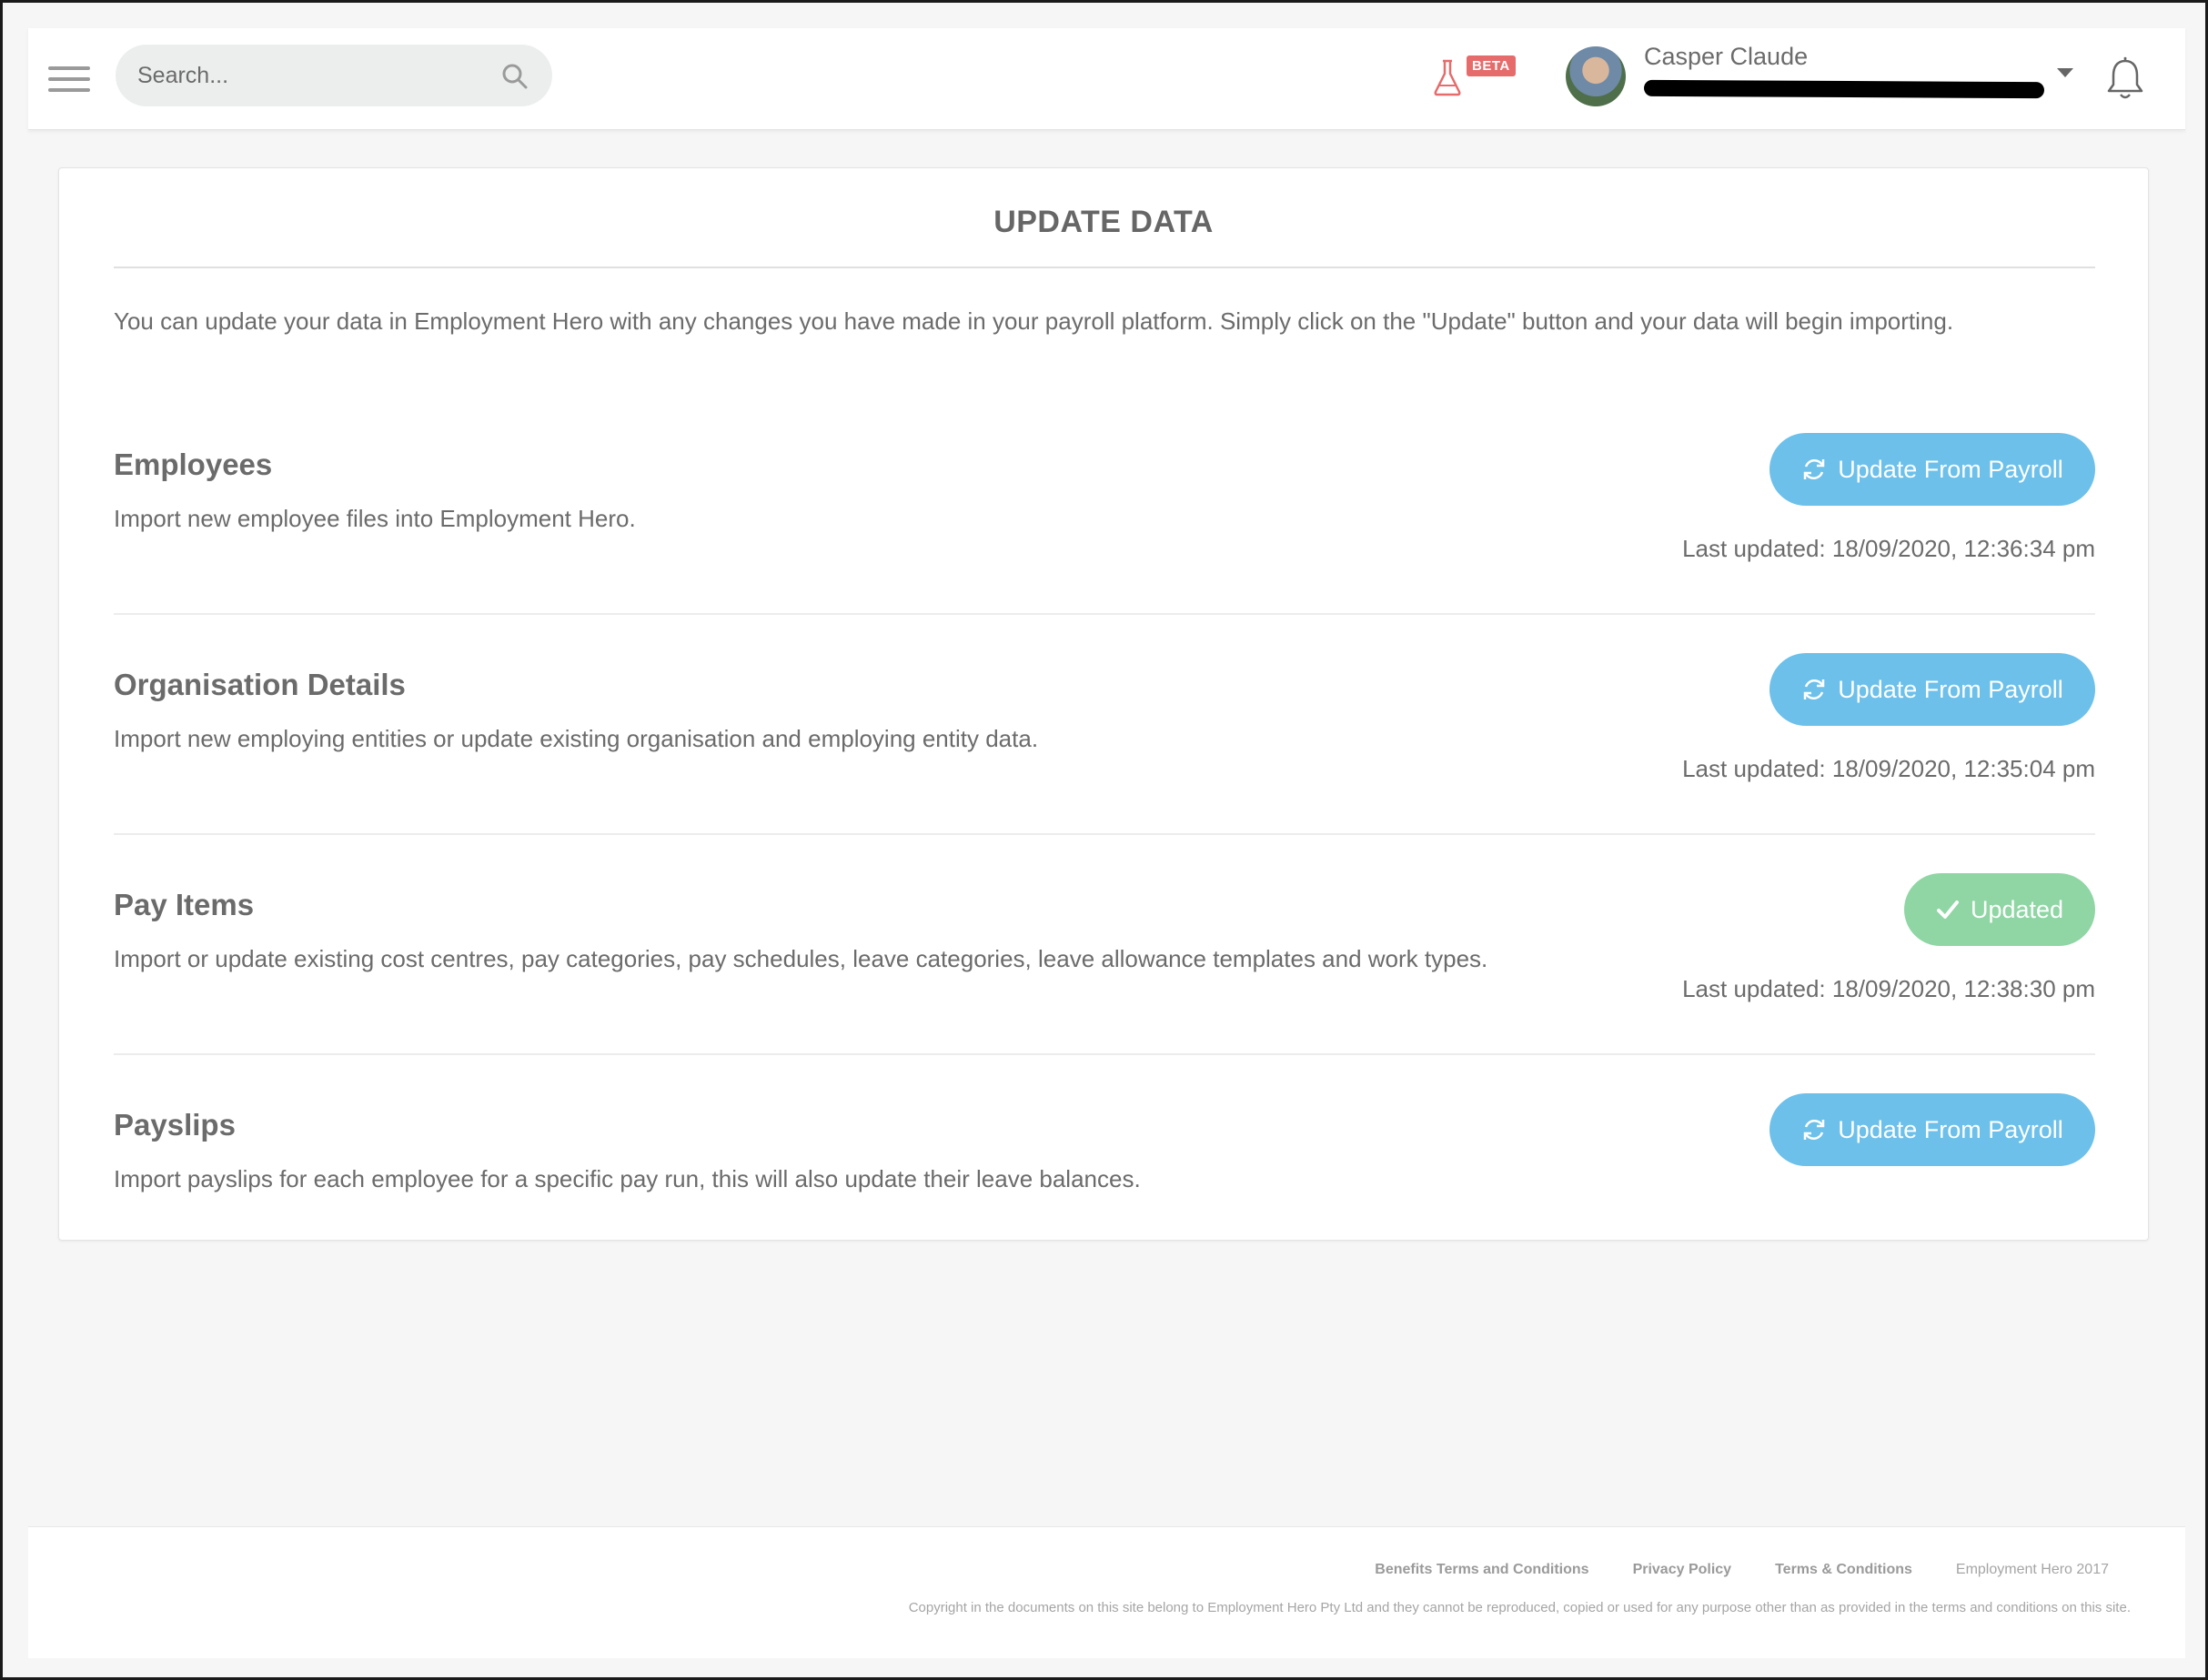 The height and width of the screenshot is (1680, 2208). I want to click on update-organisation-button: Update From Payroll, so click(1932, 690).